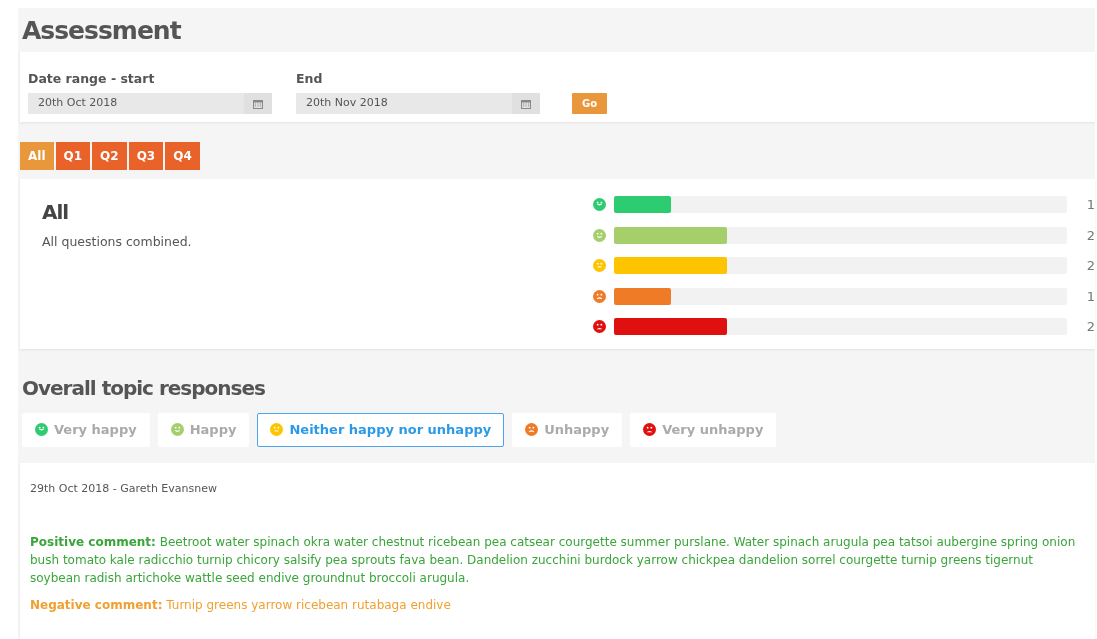 This screenshot has height=639, width=1097. I want to click on quarter-tab: All, so click(37, 156).